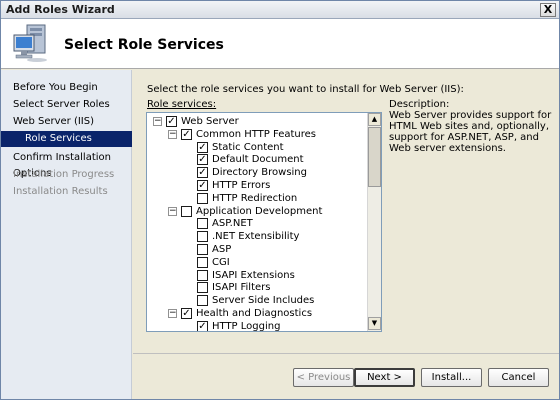  I want to click on tree-item-label: ISAPI Extensions, so click(253, 275).